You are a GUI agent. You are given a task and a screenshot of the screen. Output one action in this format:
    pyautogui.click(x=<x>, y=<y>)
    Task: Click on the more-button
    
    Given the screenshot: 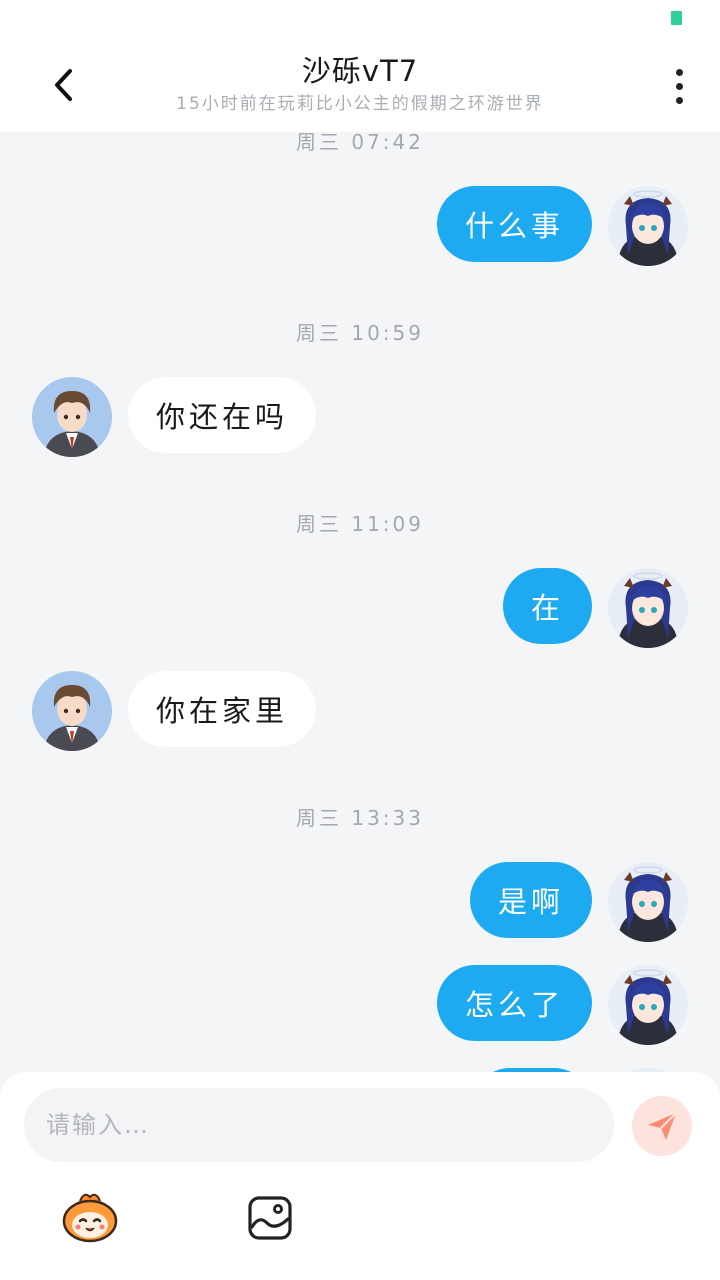 What is the action you would take?
    pyautogui.click(x=679, y=86)
    